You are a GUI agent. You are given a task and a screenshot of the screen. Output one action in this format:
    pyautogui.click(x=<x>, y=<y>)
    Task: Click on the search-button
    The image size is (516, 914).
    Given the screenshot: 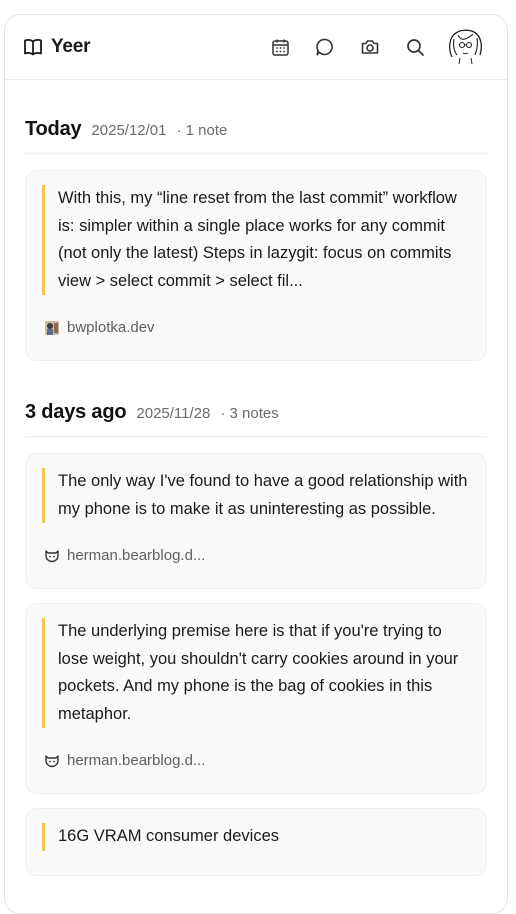 What is the action you would take?
    pyautogui.click(x=415, y=47)
    